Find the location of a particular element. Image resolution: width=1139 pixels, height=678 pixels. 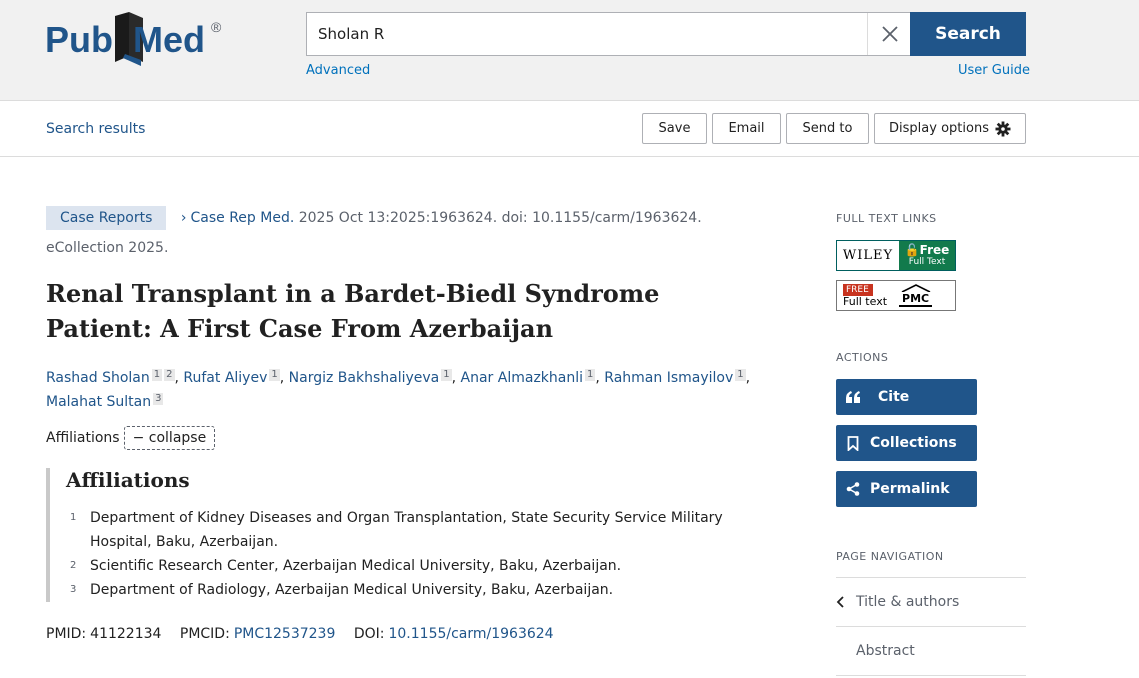

pmc-logo: PMC is located at coordinates (916, 295).